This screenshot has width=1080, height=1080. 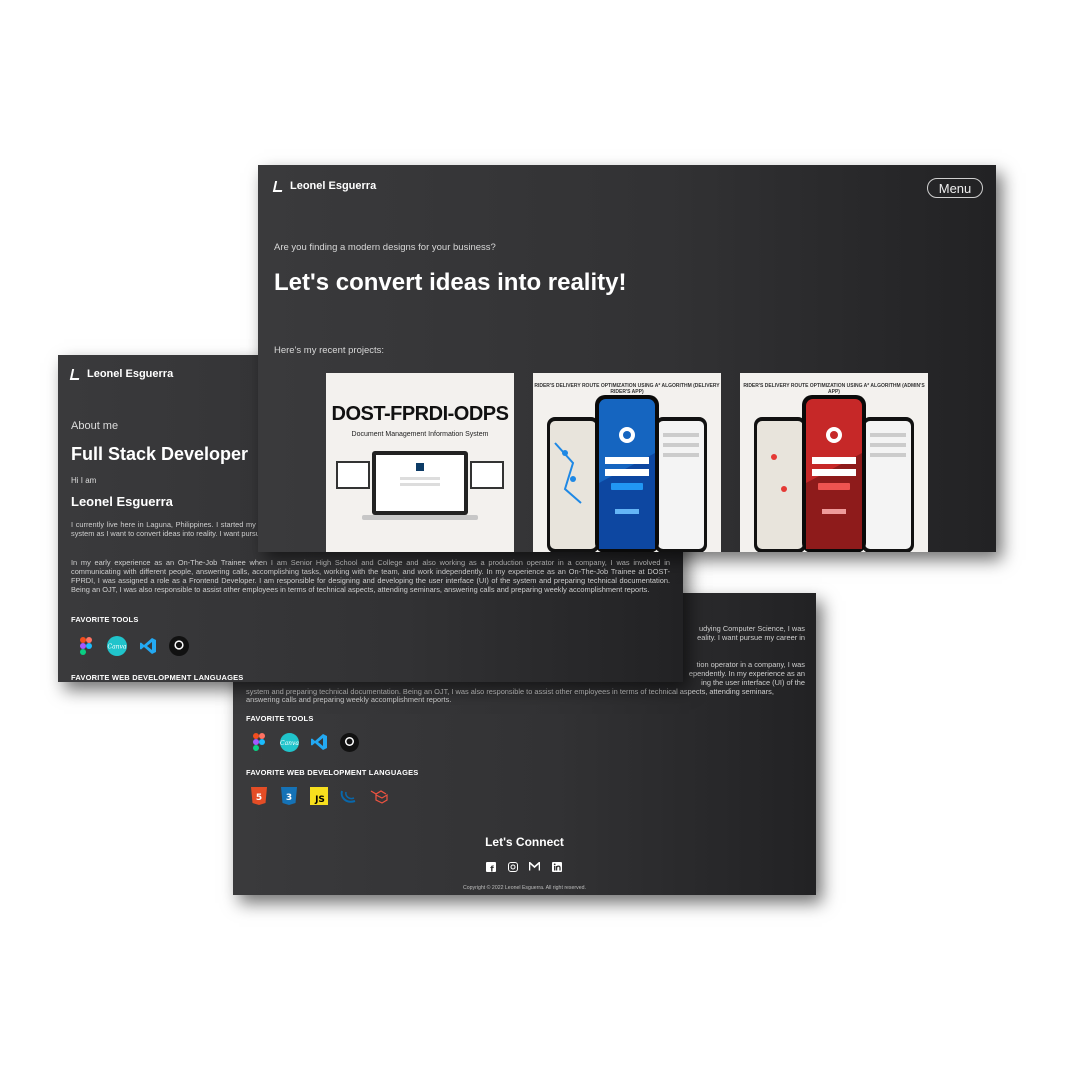 What do you see at coordinates (319, 800) in the screenshot?
I see `svg-text: JS` at bounding box center [319, 800].